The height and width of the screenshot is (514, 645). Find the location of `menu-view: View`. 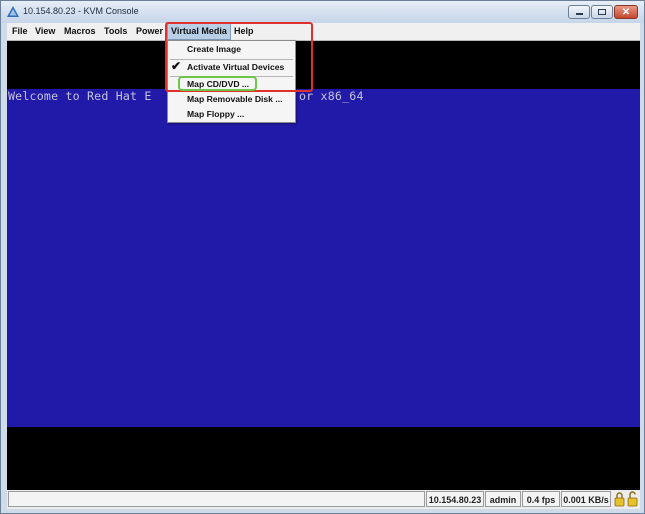

menu-view: View is located at coordinates (45, 31).